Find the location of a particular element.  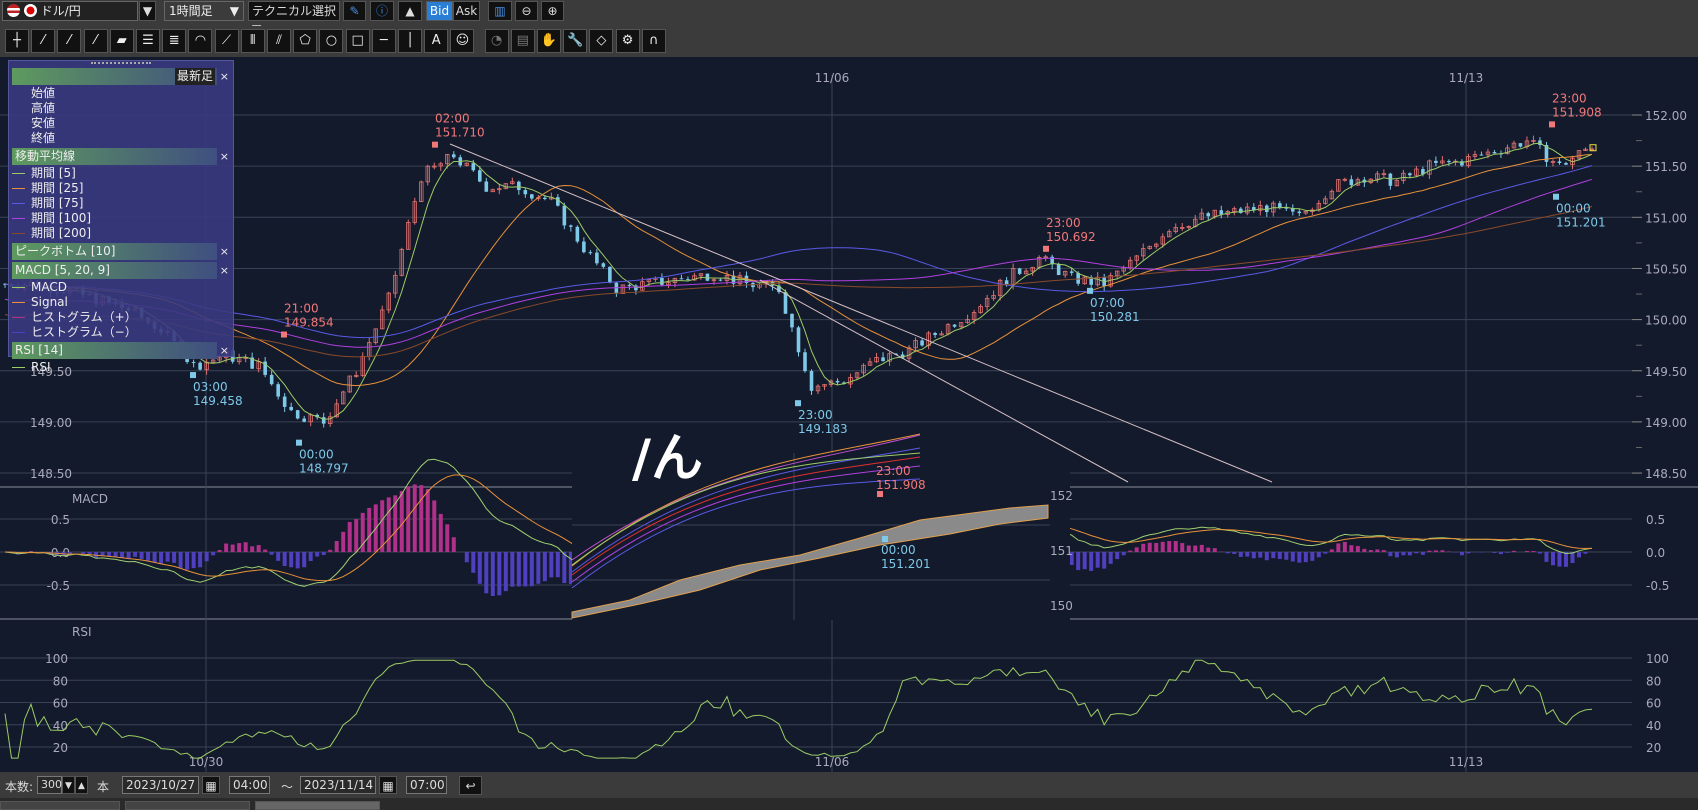

legend-item: 期間 [100] is located at coordinates (121, 218).